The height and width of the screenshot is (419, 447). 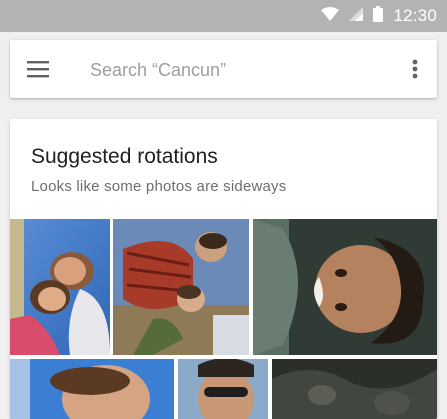 What do you see at coordinates (124, 156) in the screenshot?
I see `card-title: Suggested rotations` at bounding box center [124, 156].